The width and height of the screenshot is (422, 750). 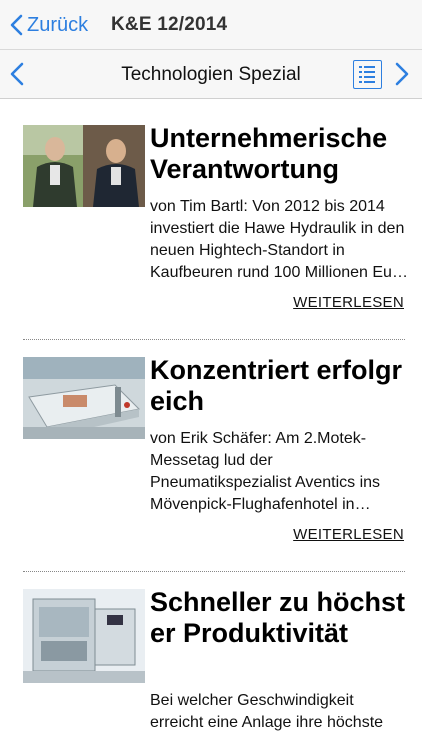 I want to click on article-title: Schneller zu höchster Produktivität, so click(x=281, y=618).